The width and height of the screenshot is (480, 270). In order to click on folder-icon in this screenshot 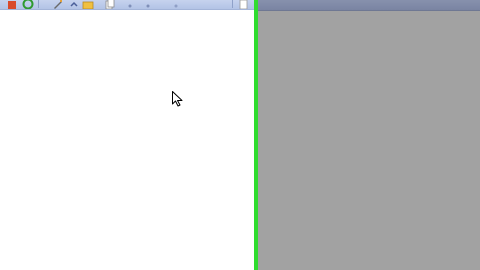, I will do `click(88, 4)`.